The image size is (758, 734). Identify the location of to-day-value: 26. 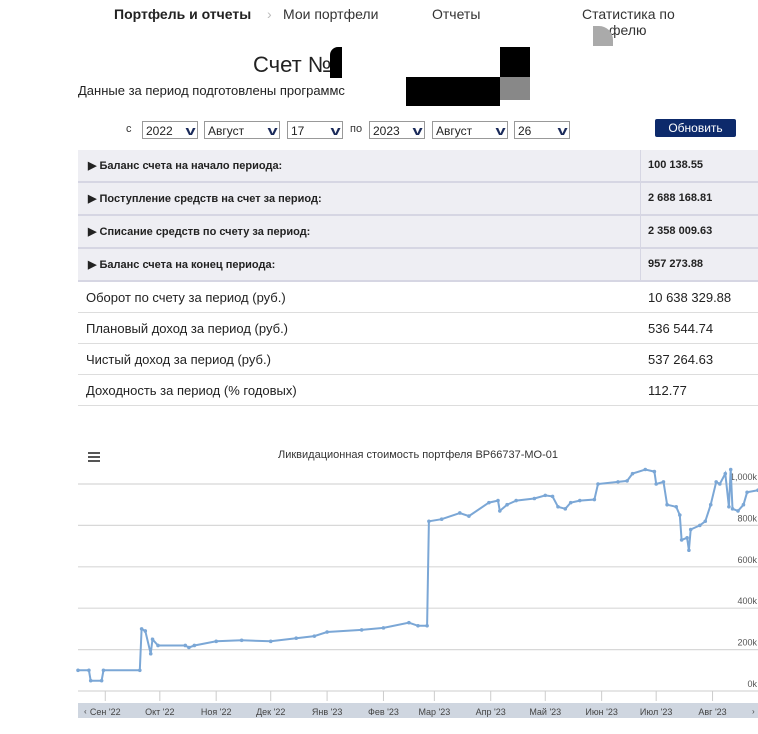
(525, 131).